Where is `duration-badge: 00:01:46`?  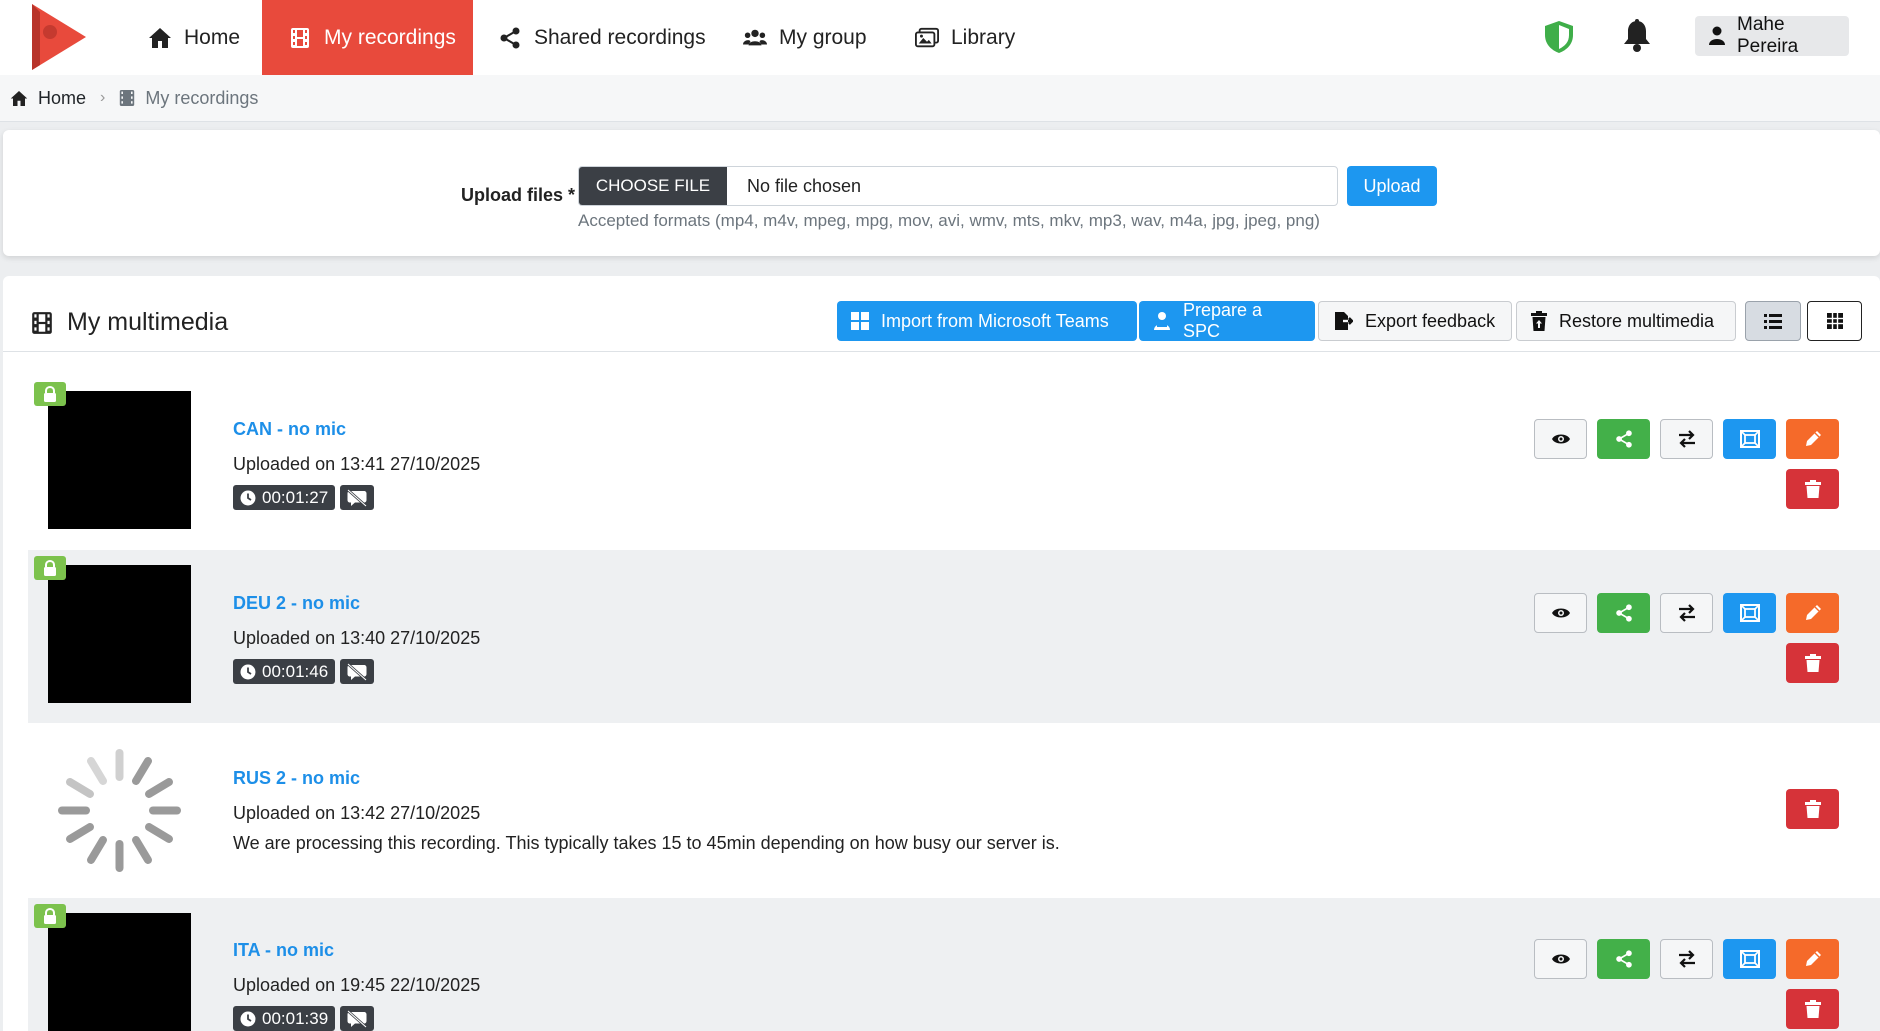 duration-badge: 00:01:46 is located at coordinates (284, 671).